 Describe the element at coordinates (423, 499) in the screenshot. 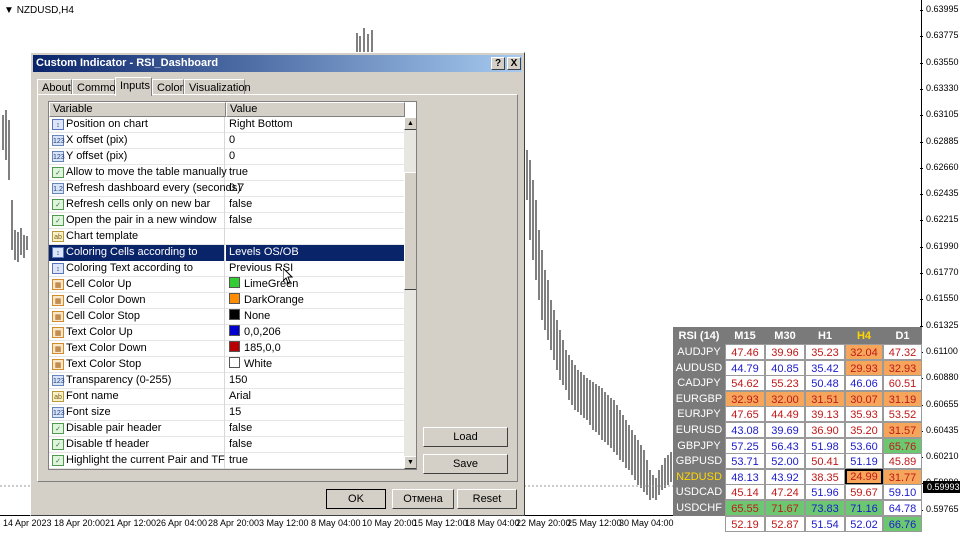

I see `cancel-button: Отмена` at that location.